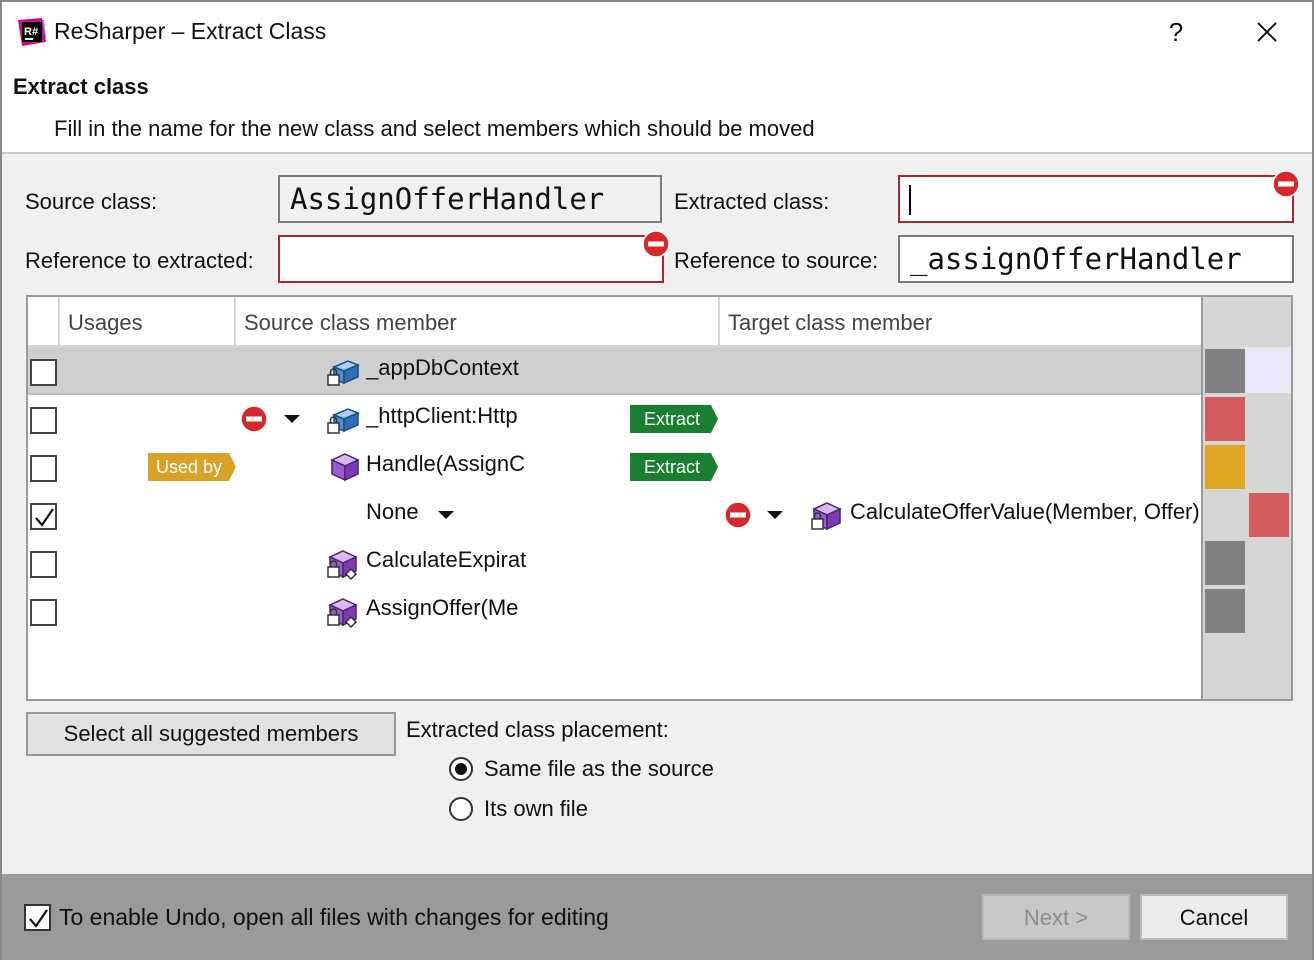 The width and height of the screenshot is (1314, 960). I want to click on source-member-name: AssignOffer(Me, so click(442, 607).